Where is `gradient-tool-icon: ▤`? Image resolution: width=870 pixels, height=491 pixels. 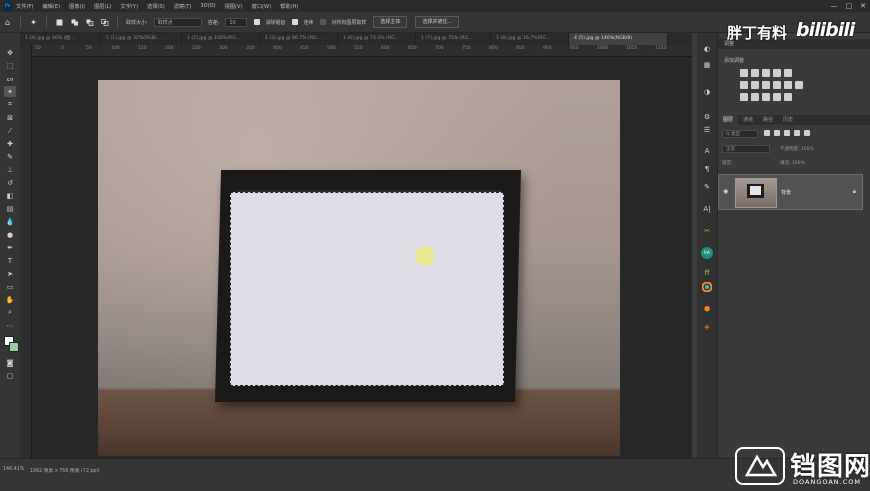 gradient-tool-icon: ▤ is located at coordinates (10, 208).